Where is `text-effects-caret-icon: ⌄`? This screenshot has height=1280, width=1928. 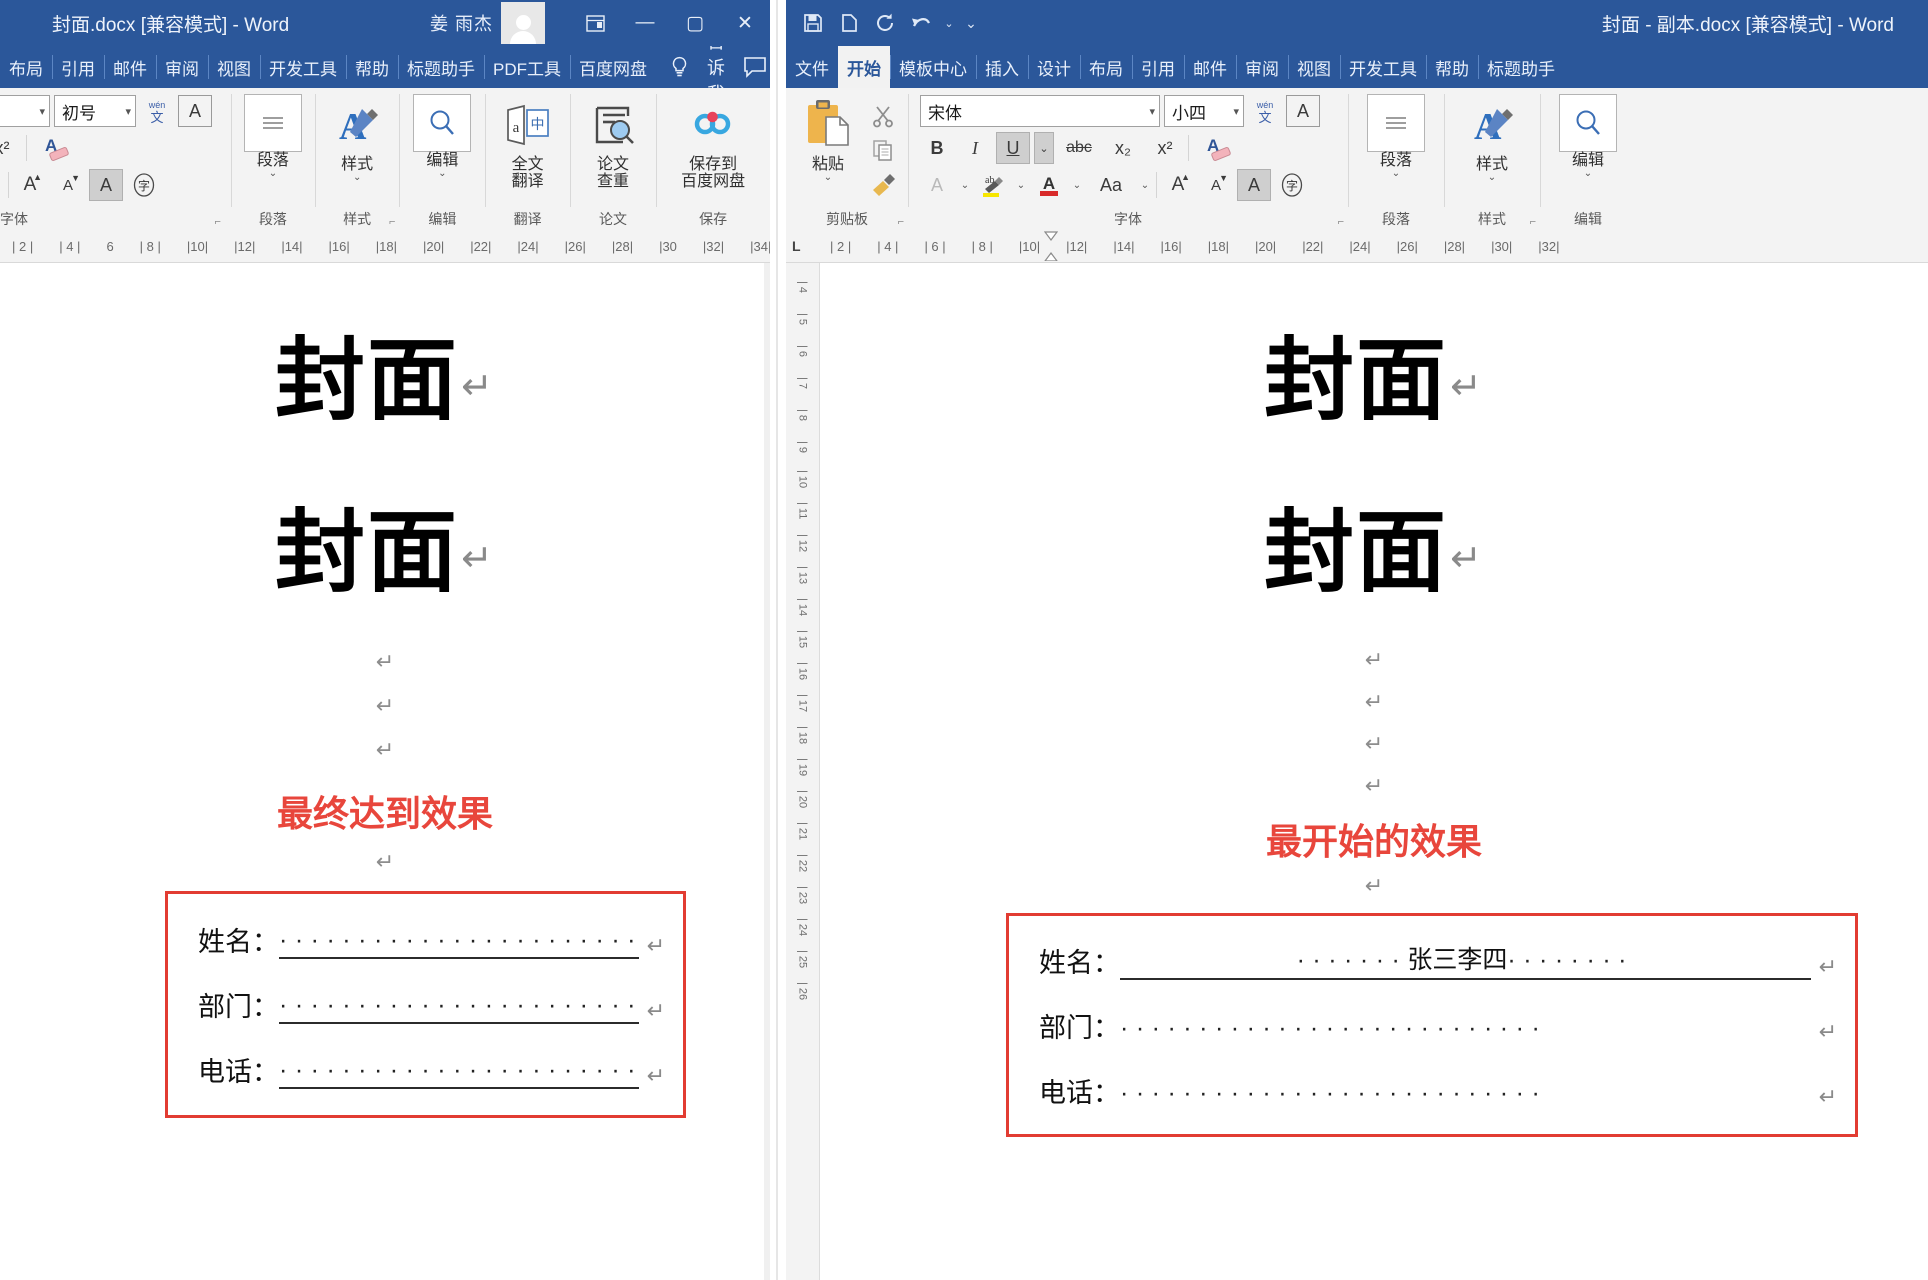 text-effects-caret-icon: ⌄ is located at coordinates (965, 185).